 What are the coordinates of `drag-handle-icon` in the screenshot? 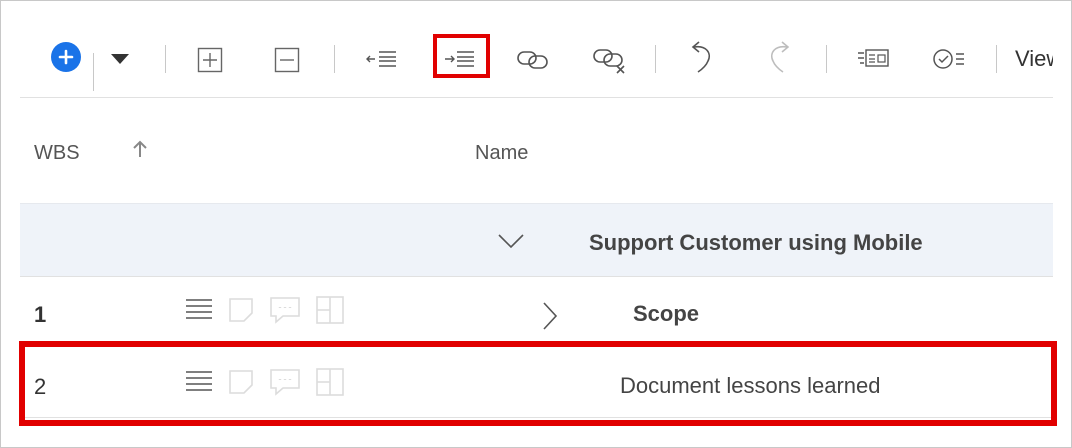 It's located at (199, 310).